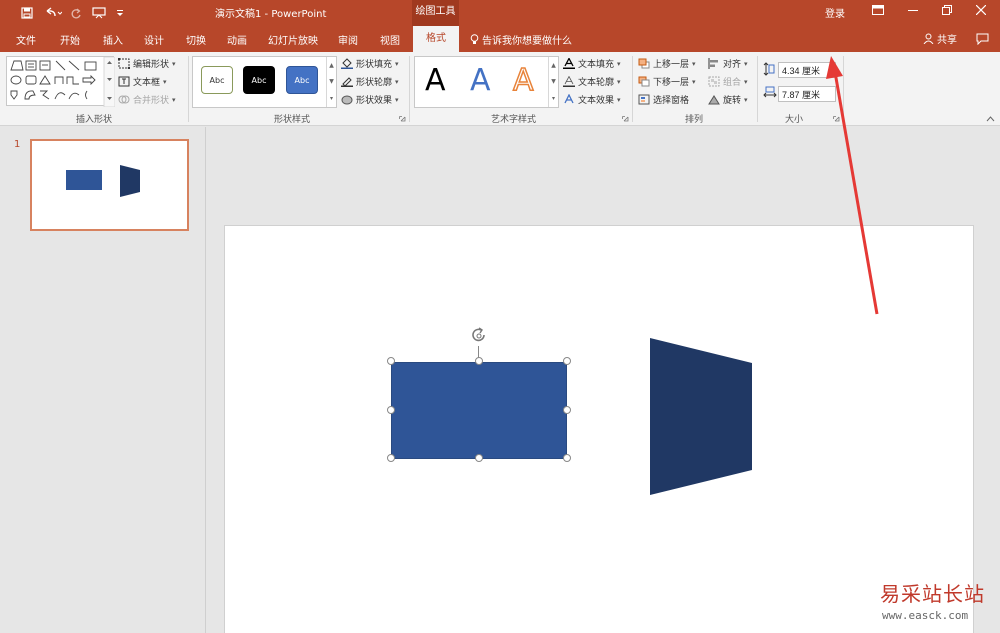 The width and height of the screenshot is (1000, 633). I want to click on merge-shapes-button: 合并形状 ▾, so click(147, 99).